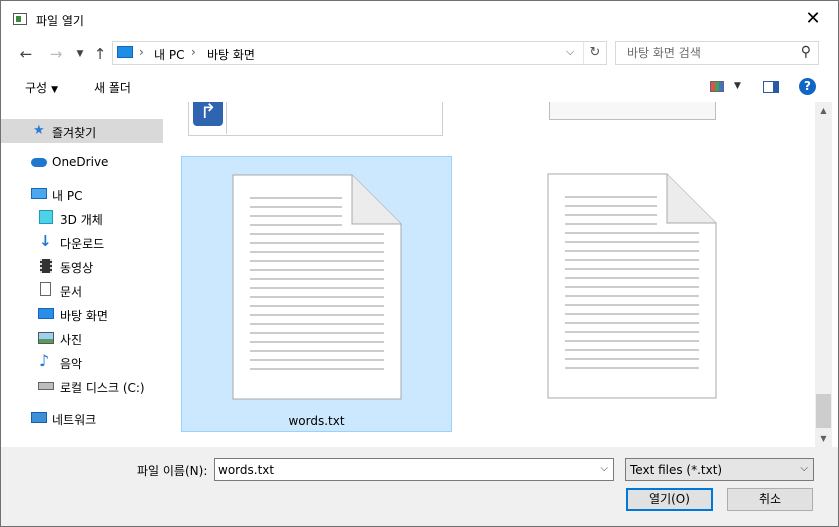 The height and width of the screenshot is (527, 839). I want to click on nav-label: 다운로드, so click(82, 244).